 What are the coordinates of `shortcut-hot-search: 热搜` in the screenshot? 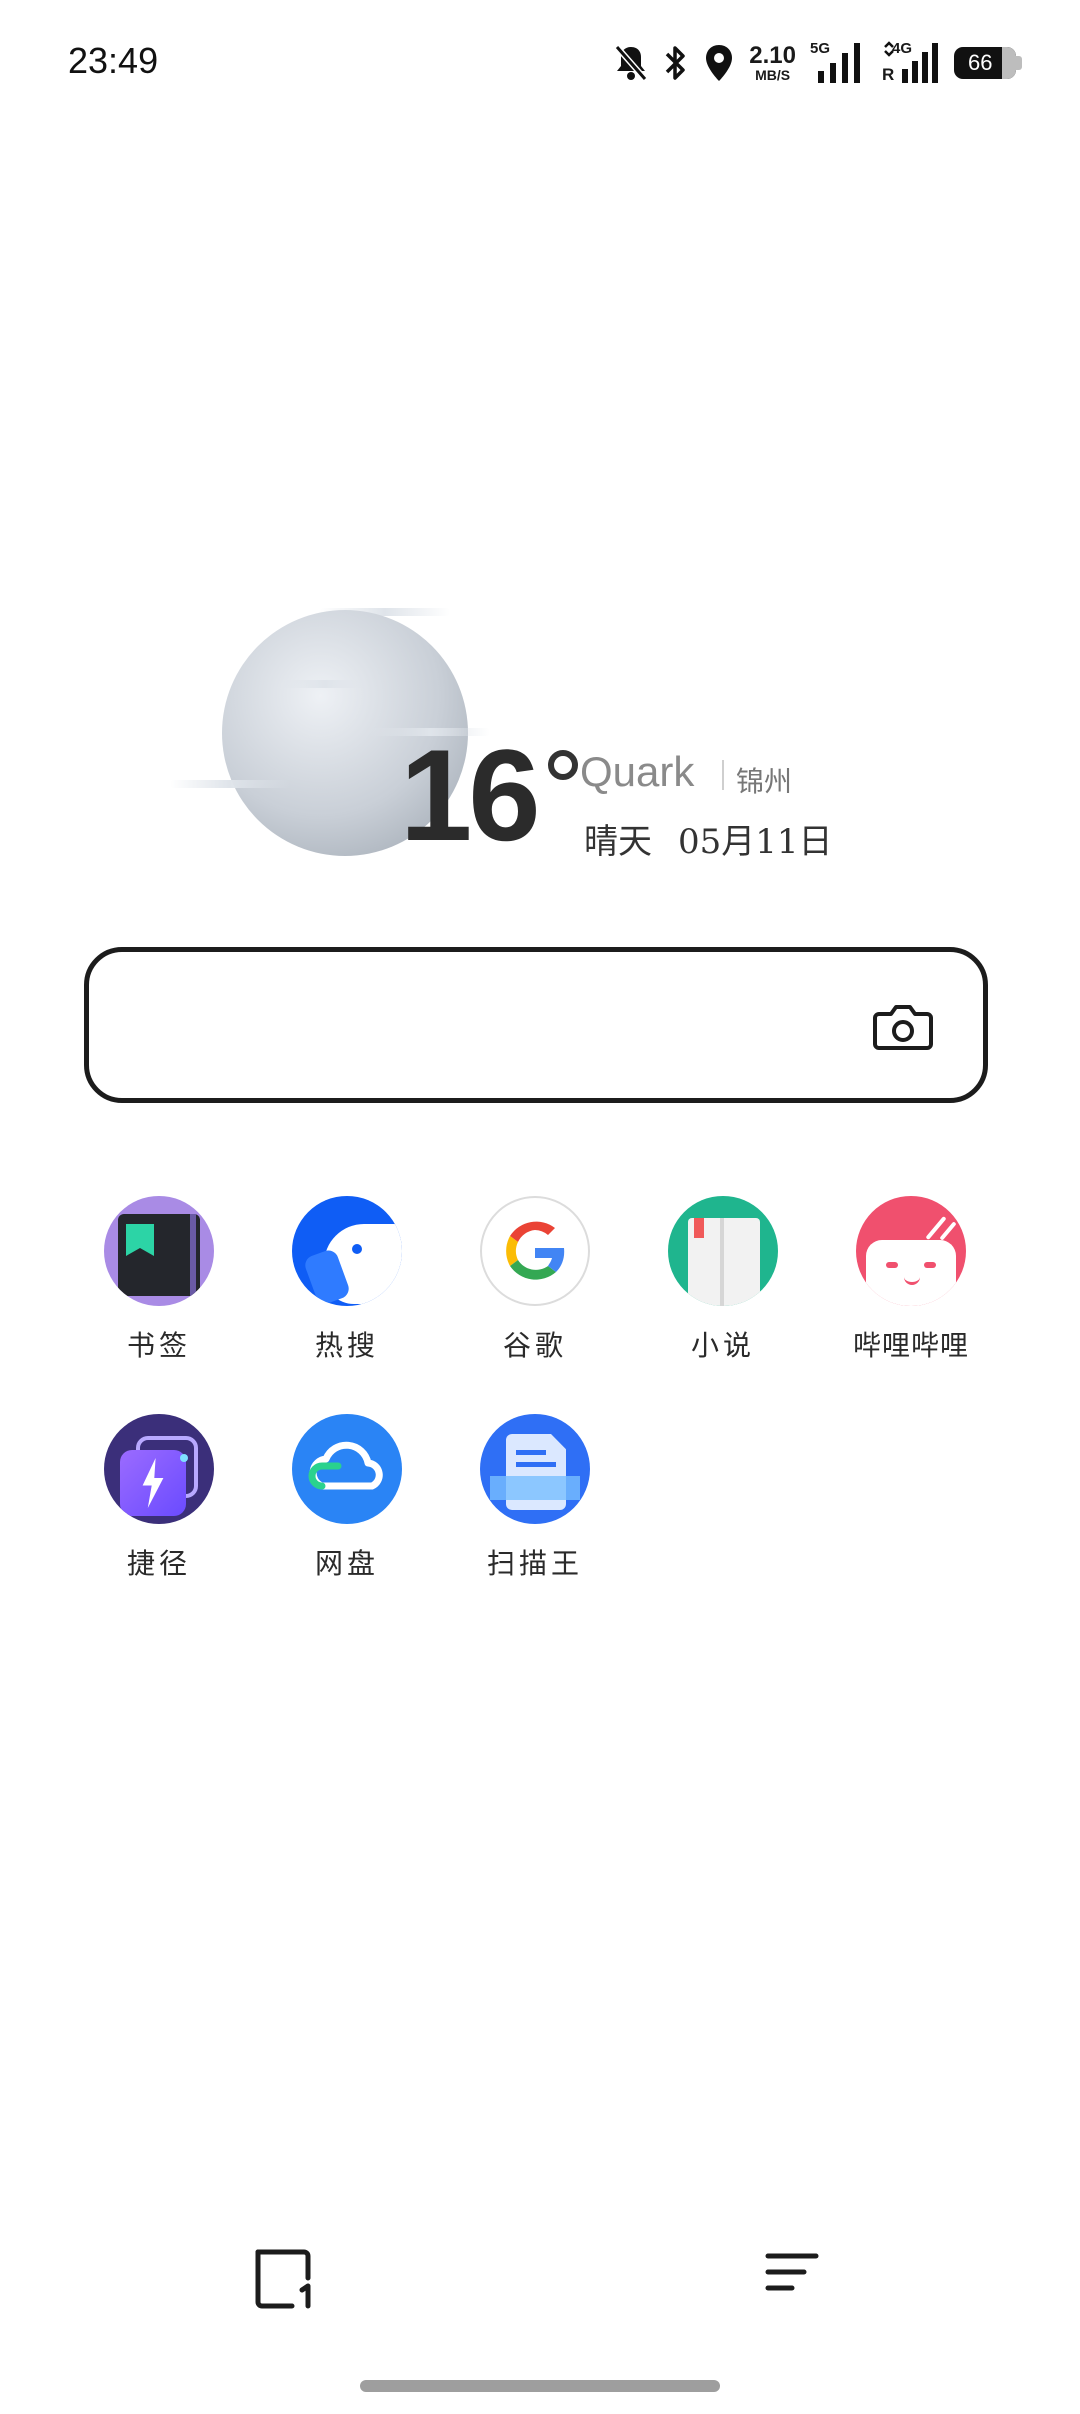 It's located at (347, 1286).